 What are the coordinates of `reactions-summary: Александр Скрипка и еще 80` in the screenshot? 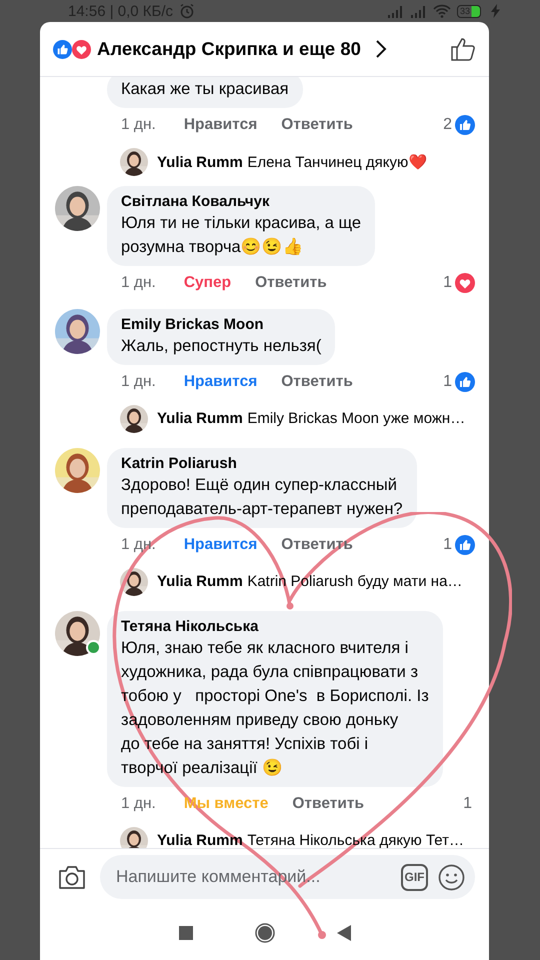 It's located at (229, 49).